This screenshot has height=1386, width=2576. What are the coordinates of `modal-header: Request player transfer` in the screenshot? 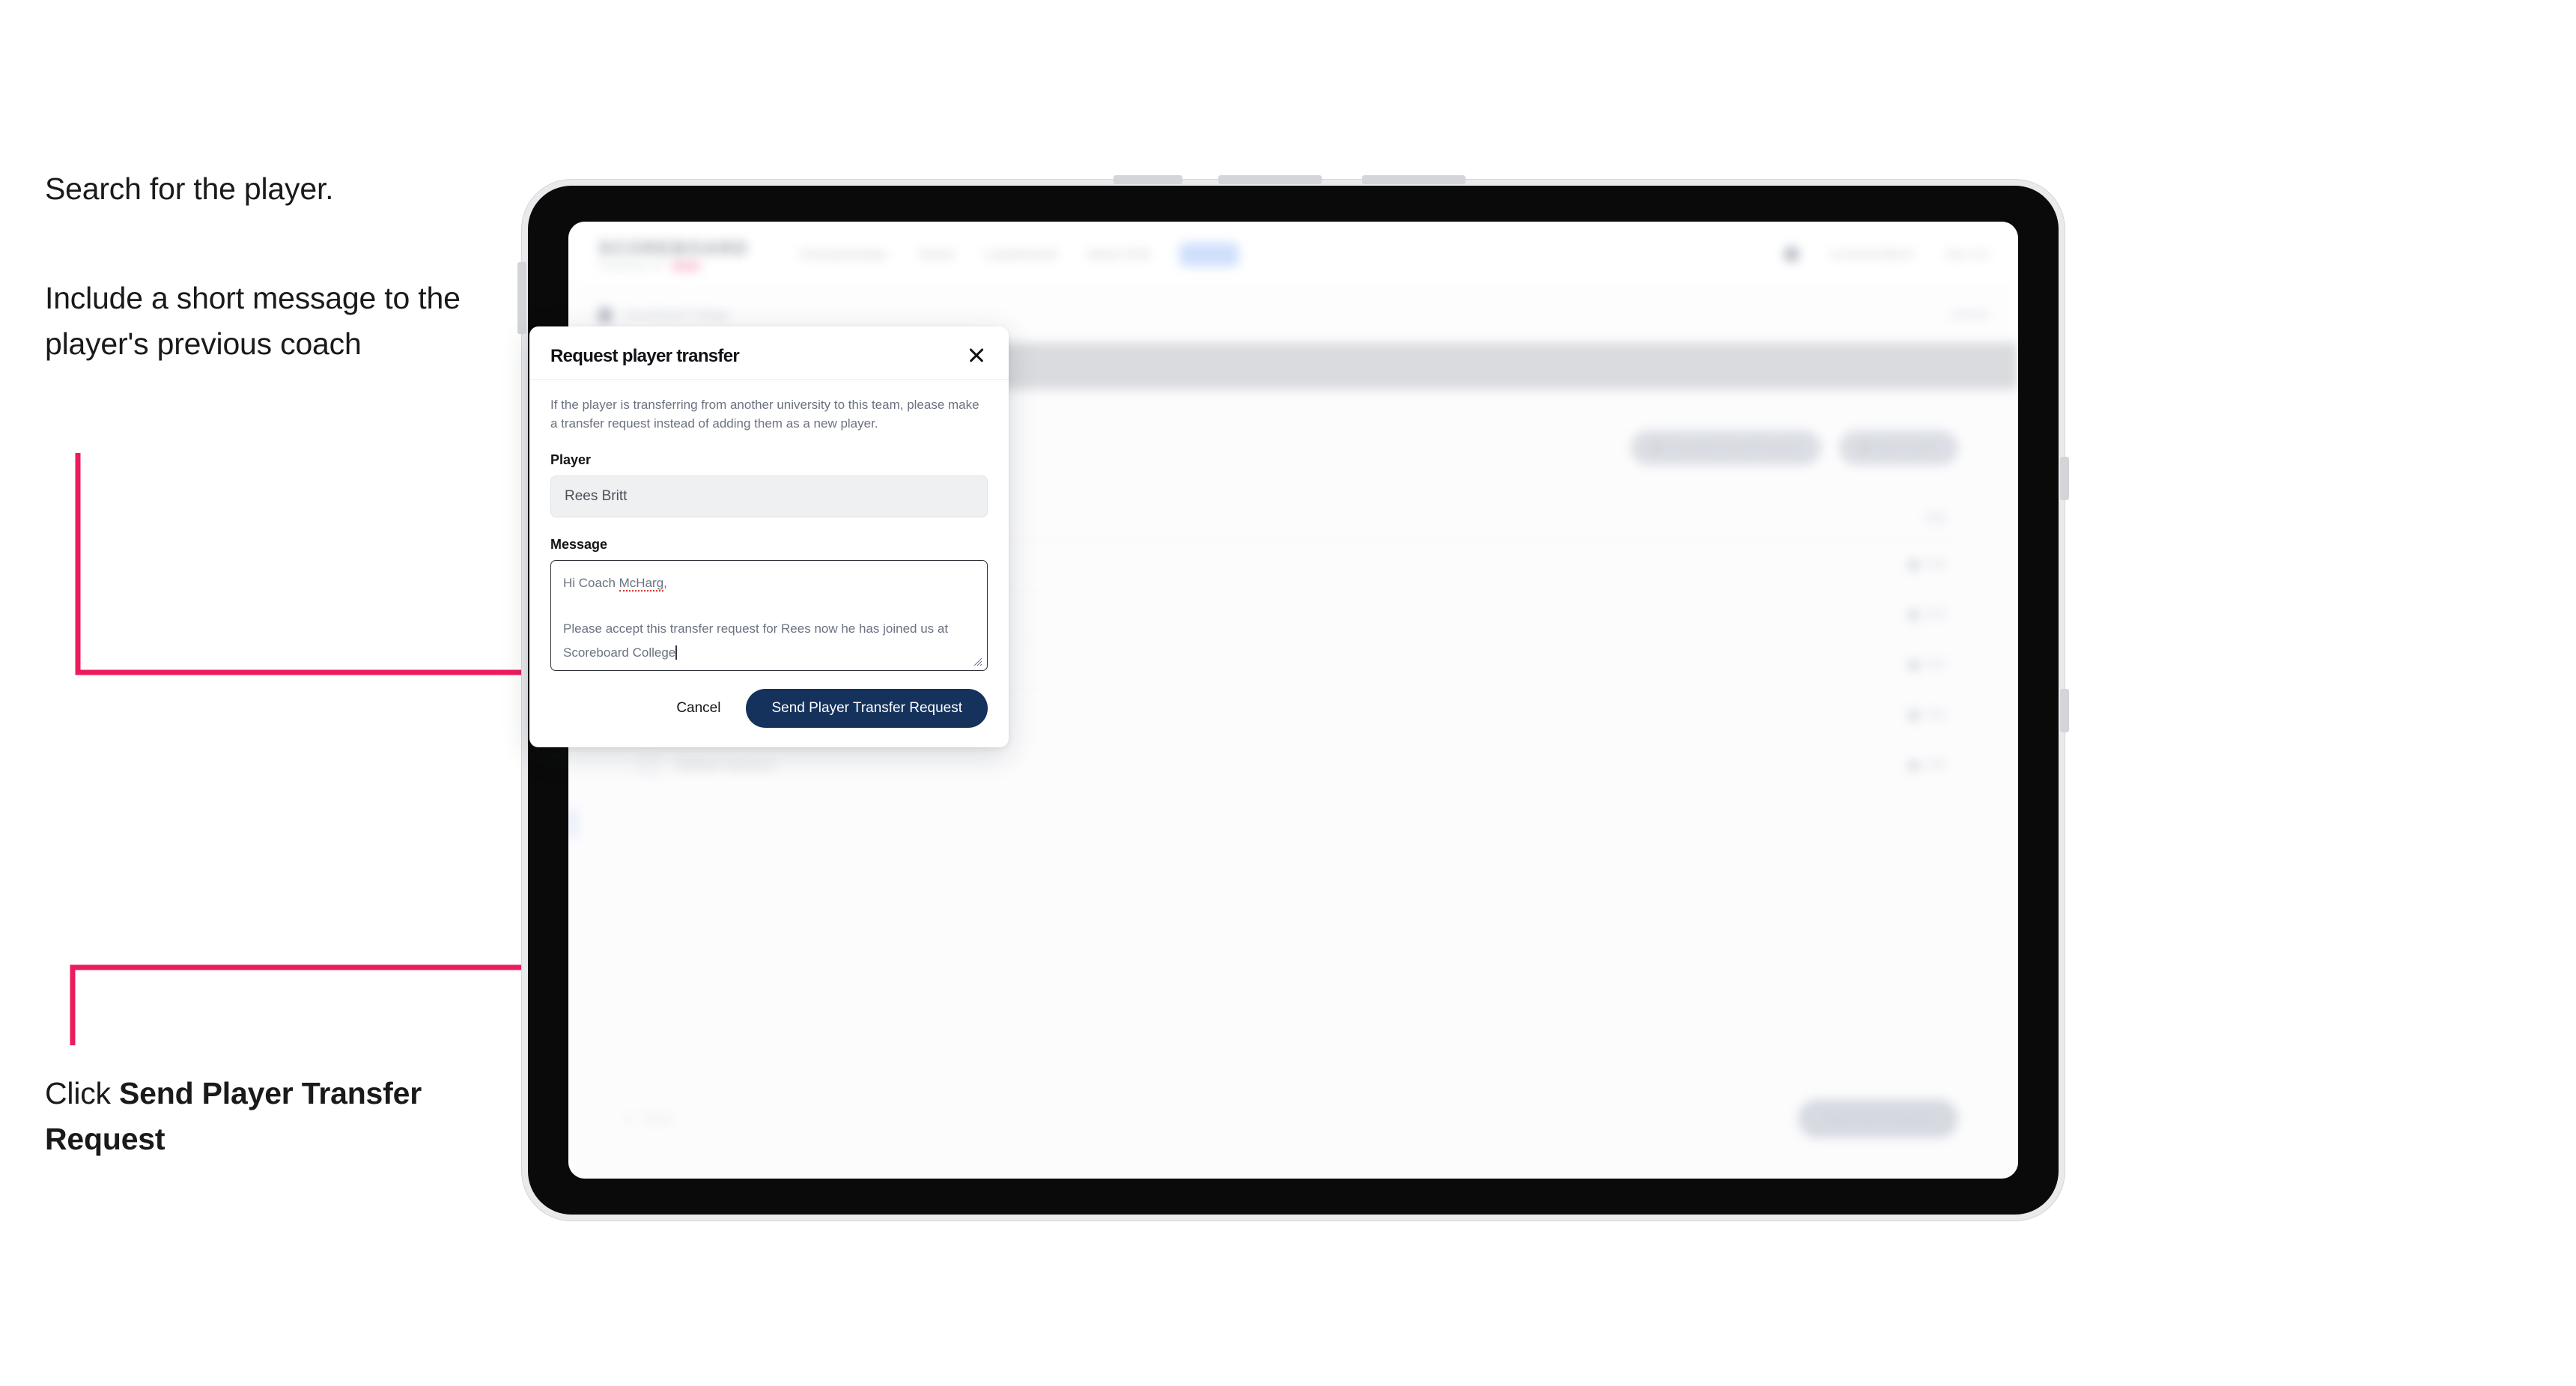 It's located at (769, 353).